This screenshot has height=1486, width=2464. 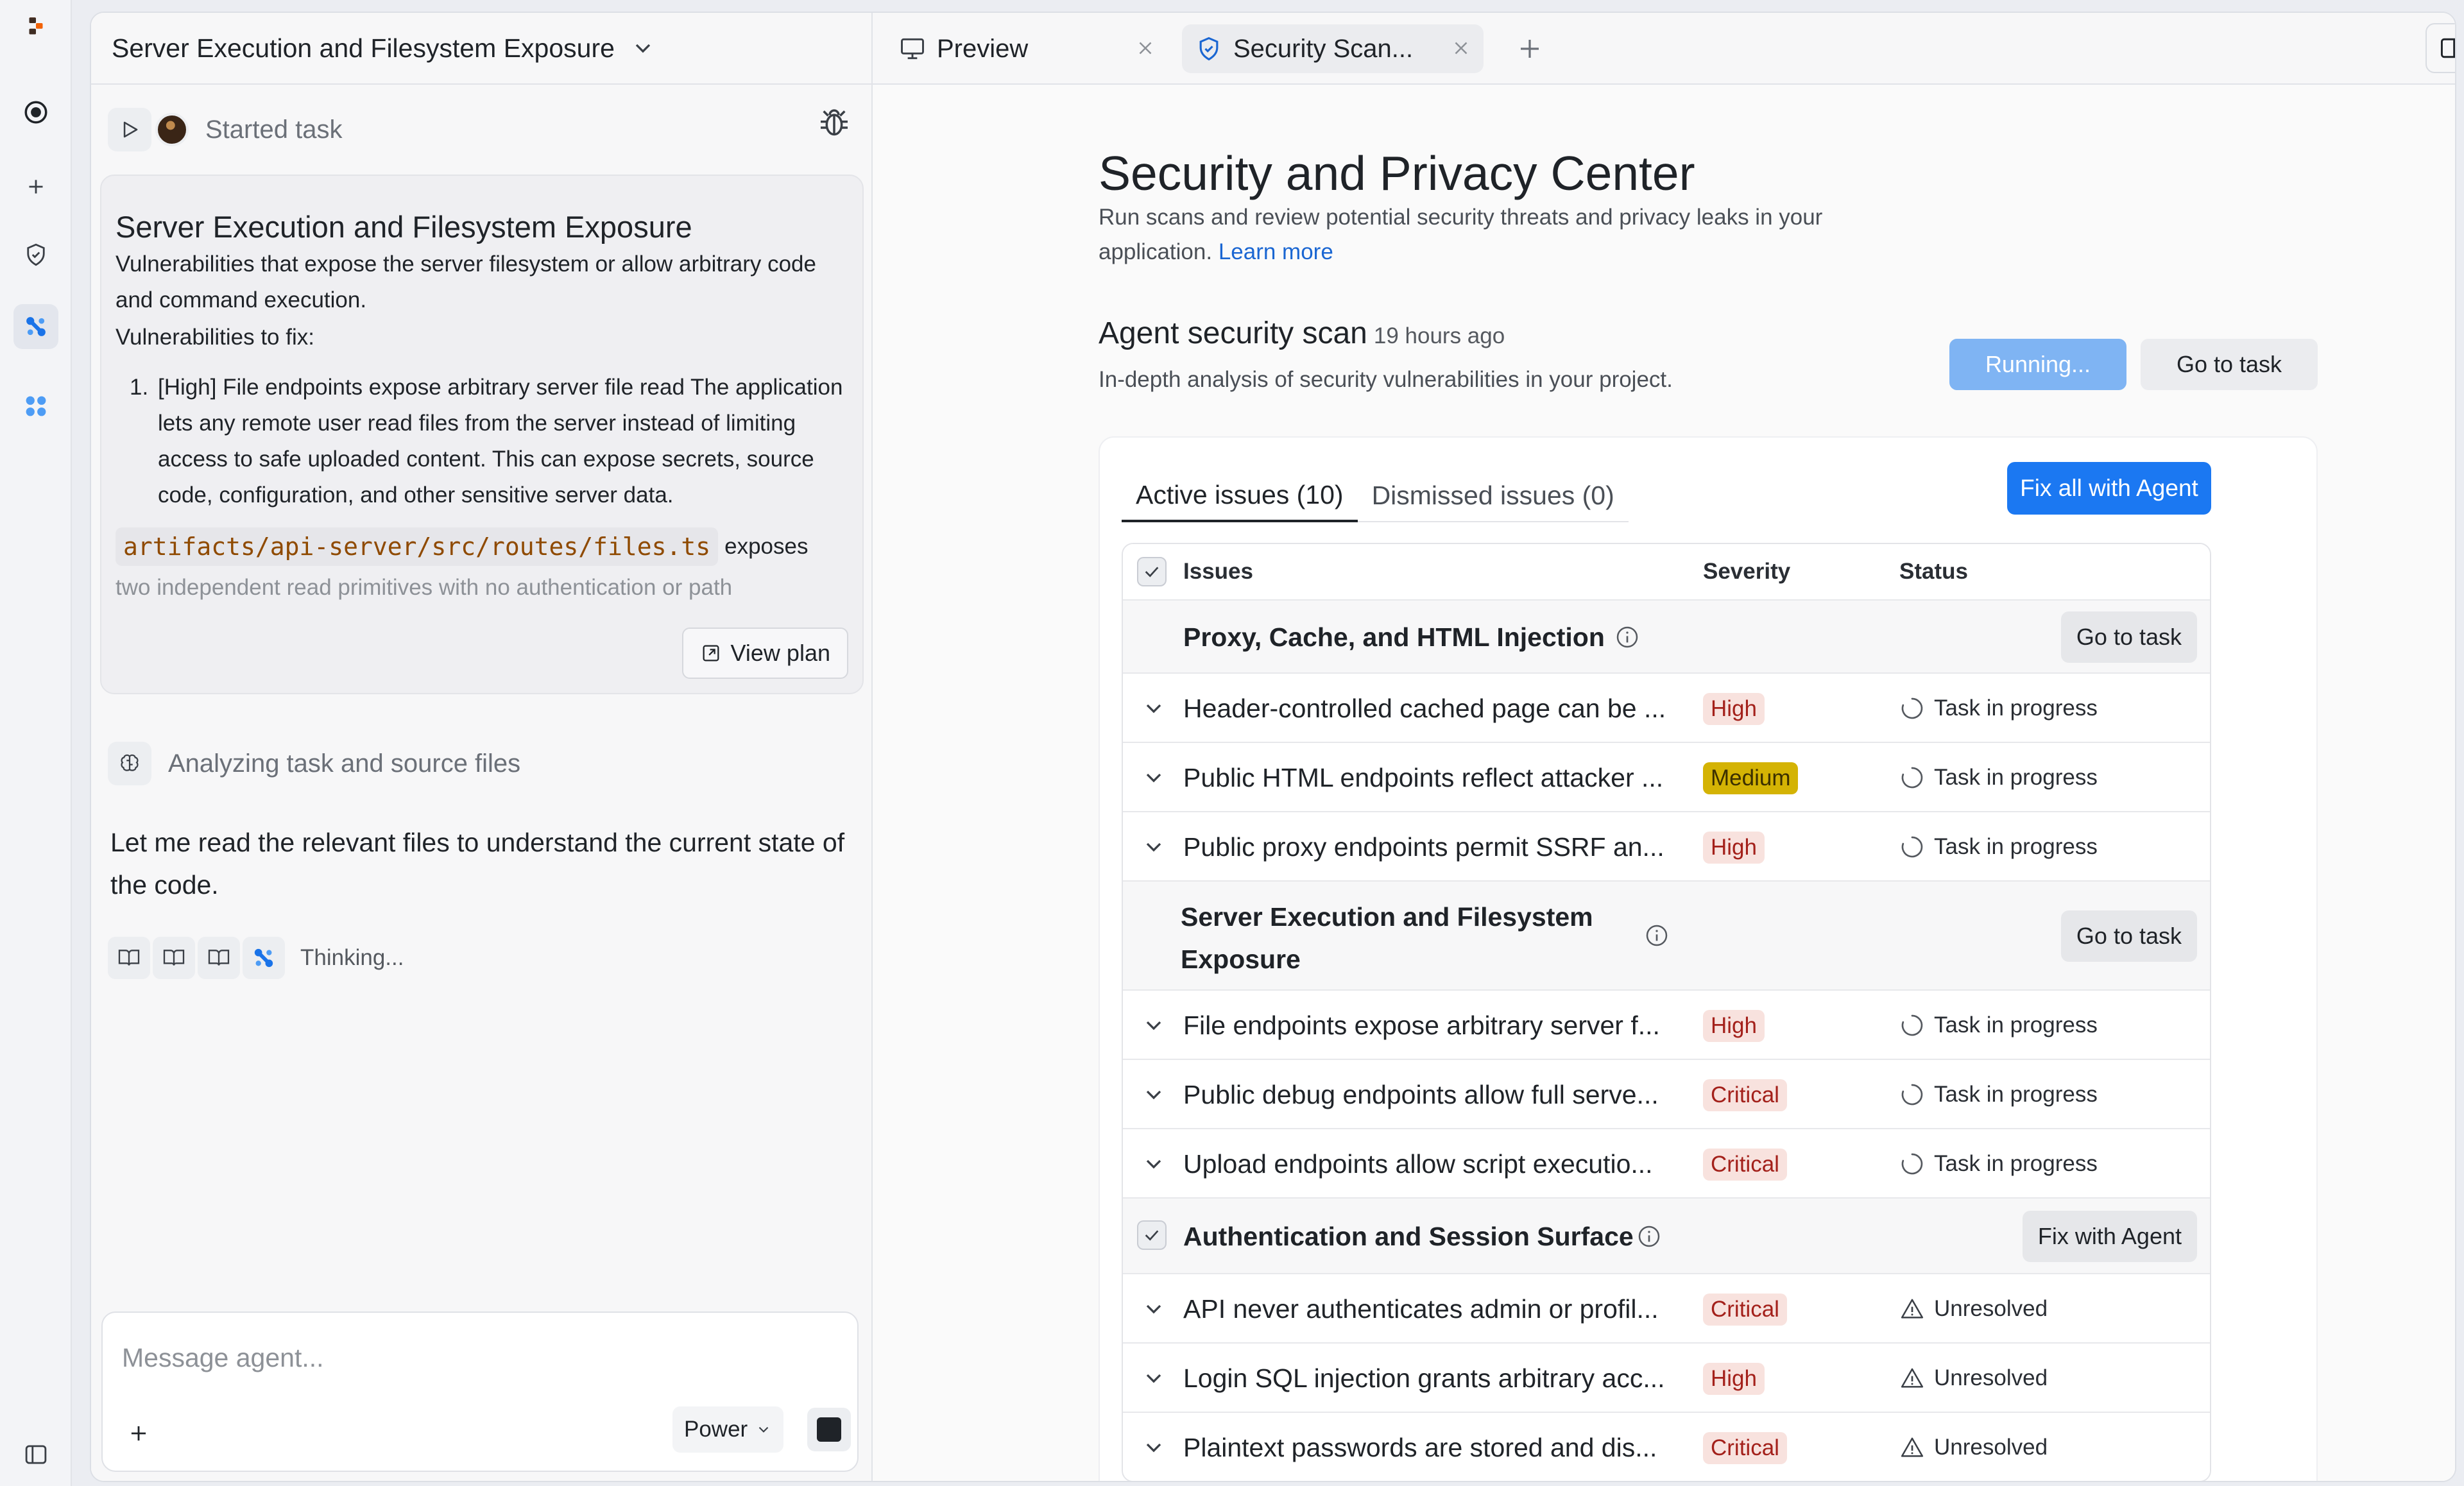 I want to click on agent-icon, so click(x=36, y=326).